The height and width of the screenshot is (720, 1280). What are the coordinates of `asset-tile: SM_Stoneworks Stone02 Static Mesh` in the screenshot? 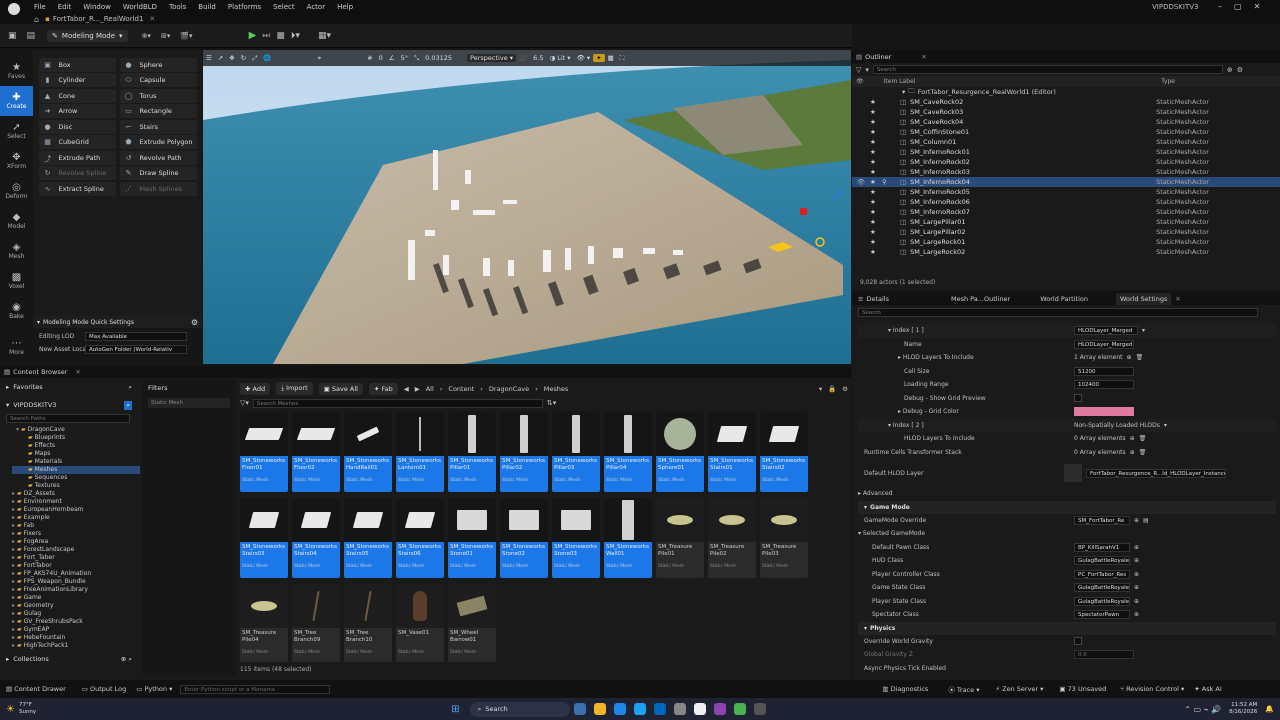 It's located at (524, 538).